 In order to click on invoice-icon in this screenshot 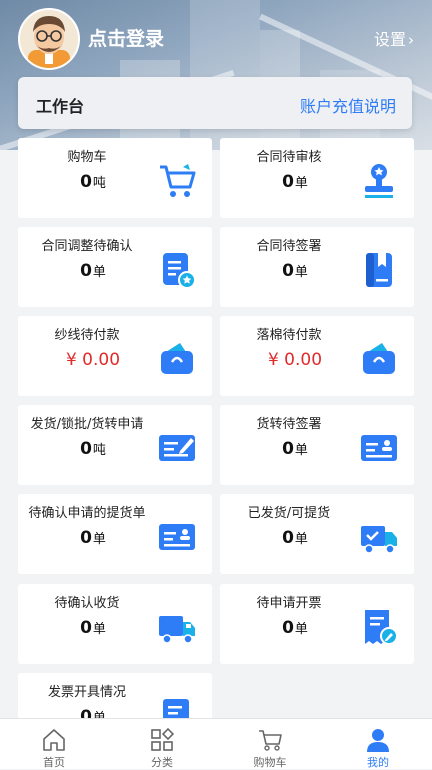, I will do `click(381, 627)`.